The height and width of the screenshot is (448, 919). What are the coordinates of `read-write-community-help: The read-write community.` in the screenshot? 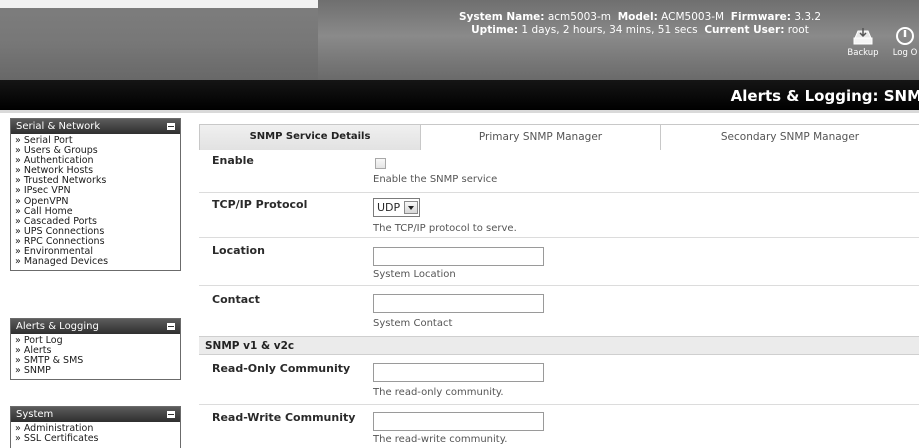 It's located at (440, 439).